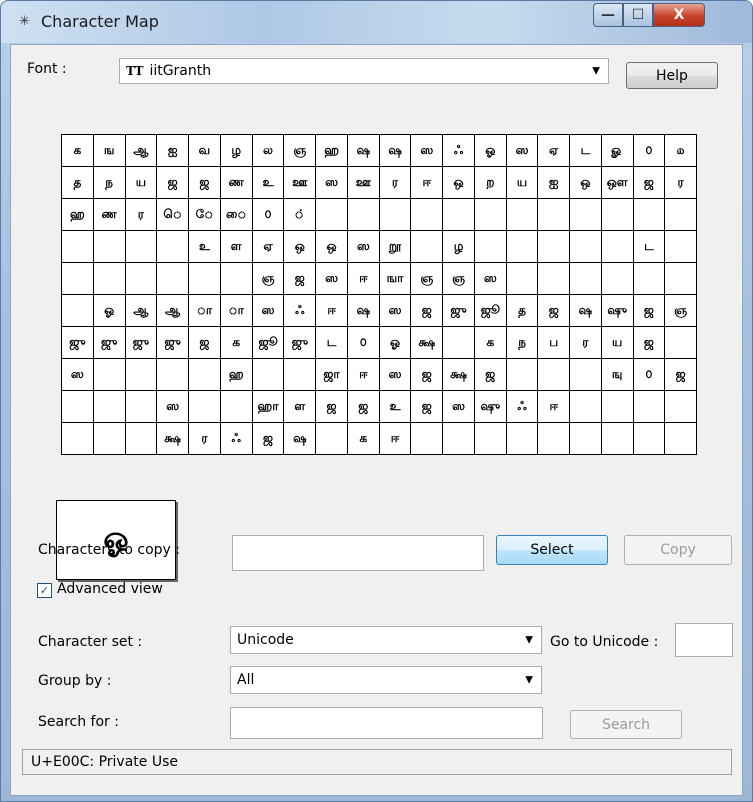 The width and height of the screenshot is (753, 802). What do you see at coordinates (363, 310) in the screenshot?
I see `grid-cell: ஷ` at bounding box center [363, 310].